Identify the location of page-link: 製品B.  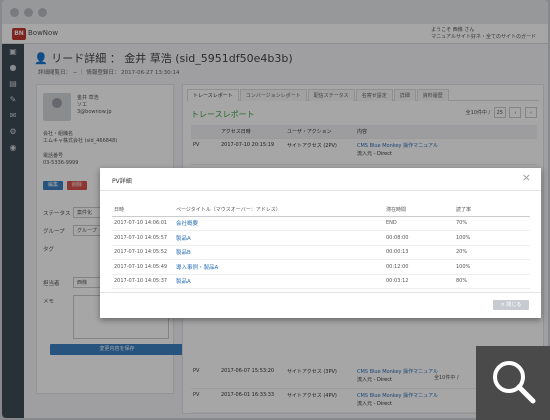
(279, 252).